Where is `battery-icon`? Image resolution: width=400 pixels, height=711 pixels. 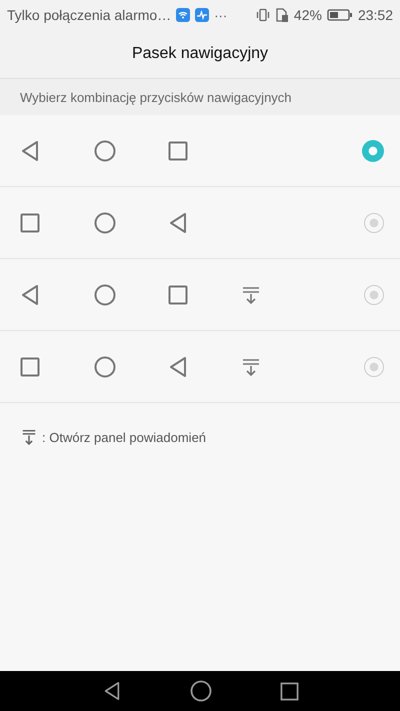
battery-icon is located at coordinates (339, 15).